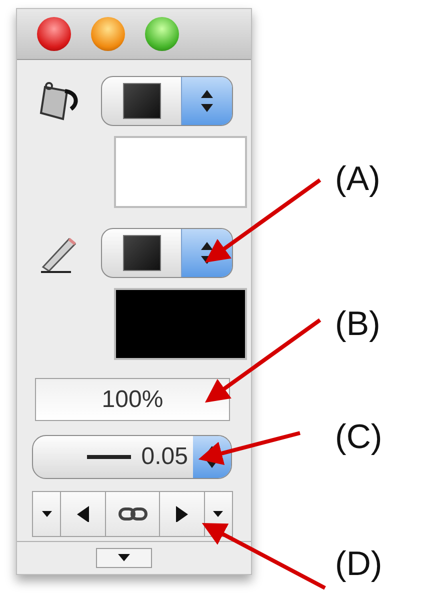 The image size is (427, 605). What do you see at coordinates (180, 172) in the screenshot?
I see `fill-color-well` at bounding box center [180, 172].